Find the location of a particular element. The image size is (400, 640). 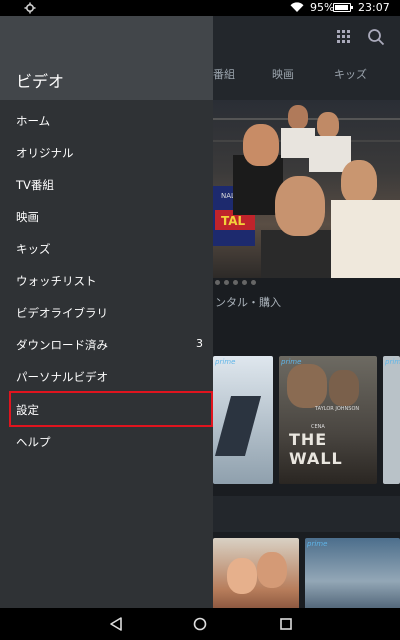

menu-item-video-library: ビデオライブラリ is located at coordinates (106, 312).